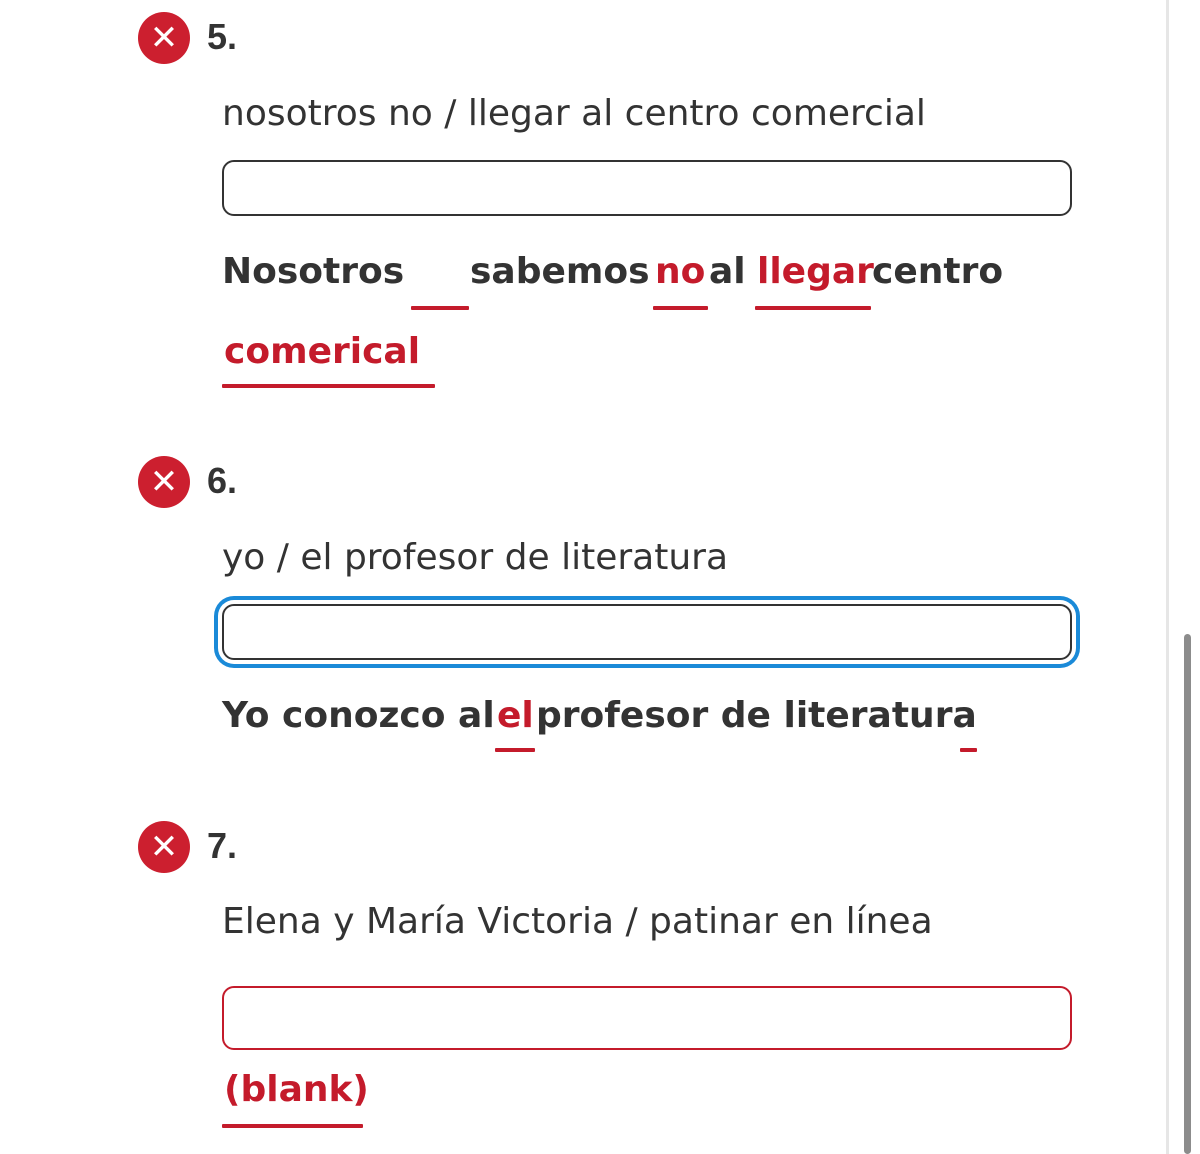 The height and width of the screenshot is (1154, 1200). I want to click on feedback-error-word: el, so click(515, 715).